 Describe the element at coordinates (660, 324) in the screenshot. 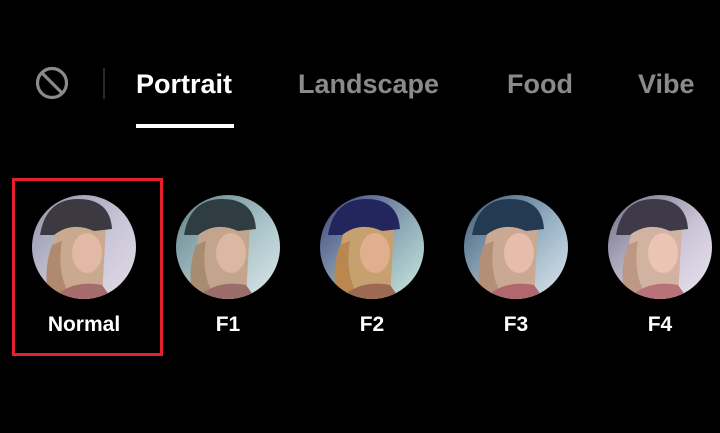

I see `filter-label-f4: F4` at that location.